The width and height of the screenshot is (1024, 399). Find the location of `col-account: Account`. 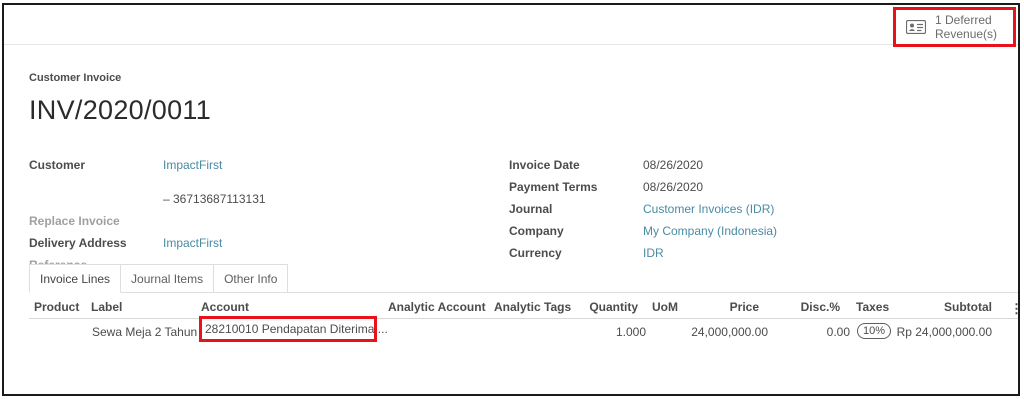

col-account: Account is located at coordinates (225, 307).